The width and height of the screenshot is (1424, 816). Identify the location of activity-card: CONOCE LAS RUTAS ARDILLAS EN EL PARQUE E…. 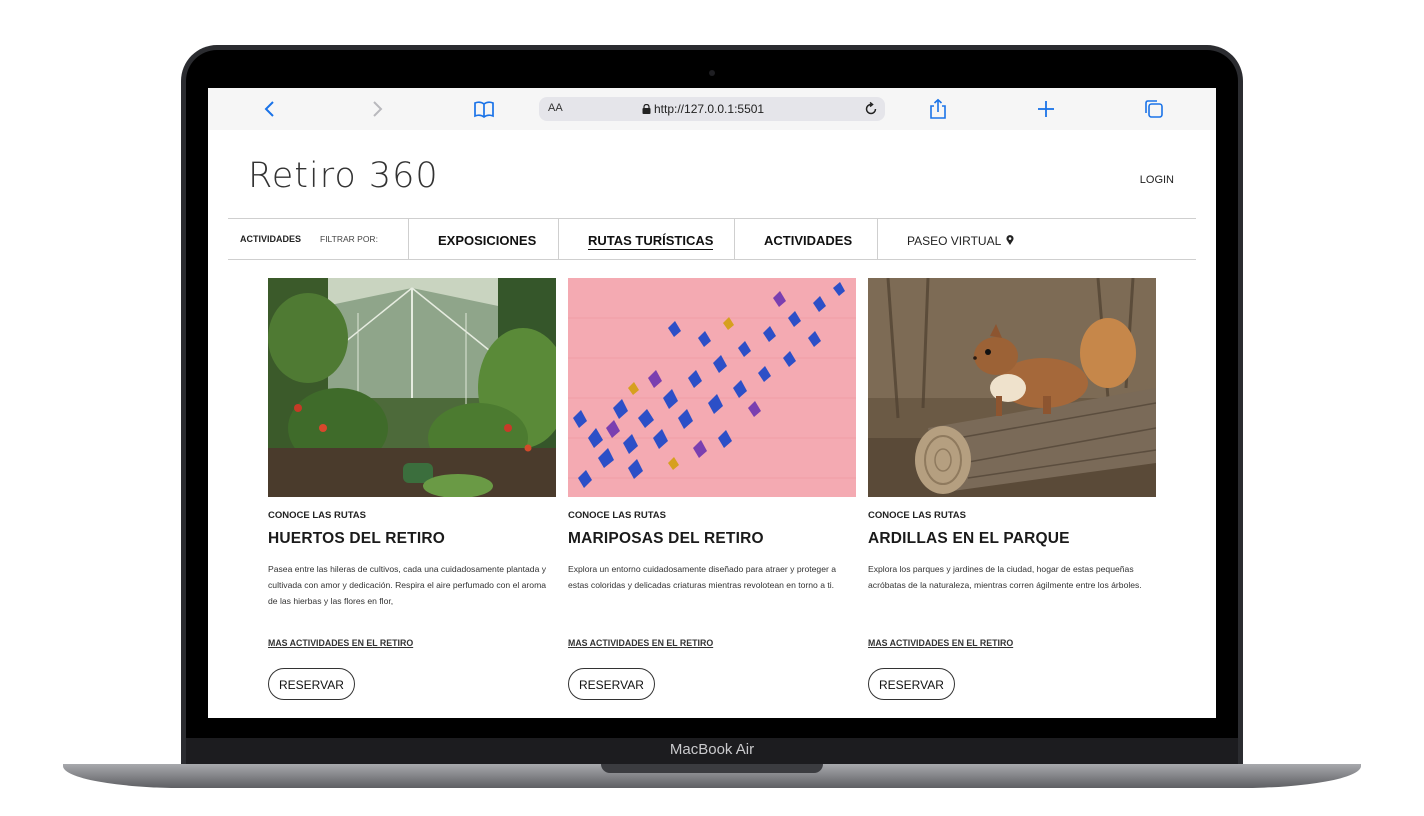
(1012, 489).